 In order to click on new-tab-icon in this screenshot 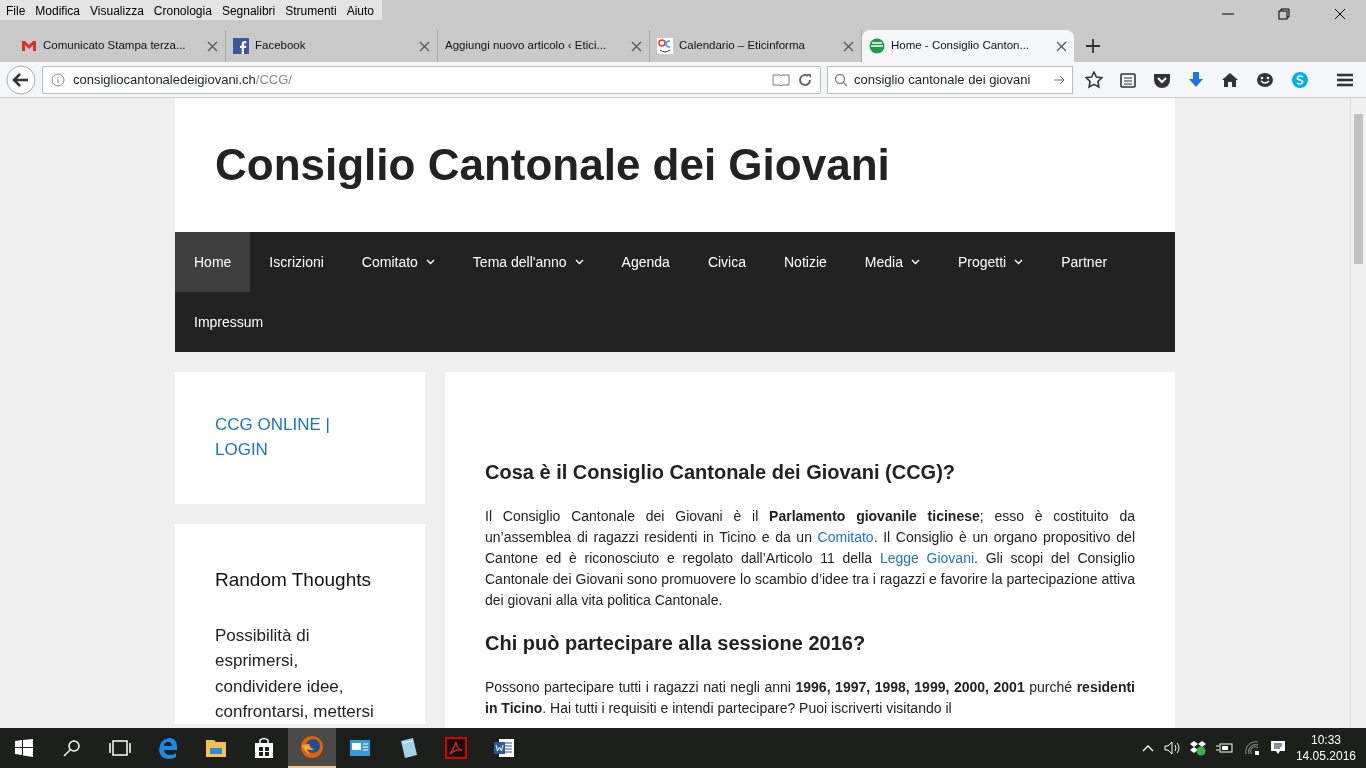, I will do `click(1093, 46)`.